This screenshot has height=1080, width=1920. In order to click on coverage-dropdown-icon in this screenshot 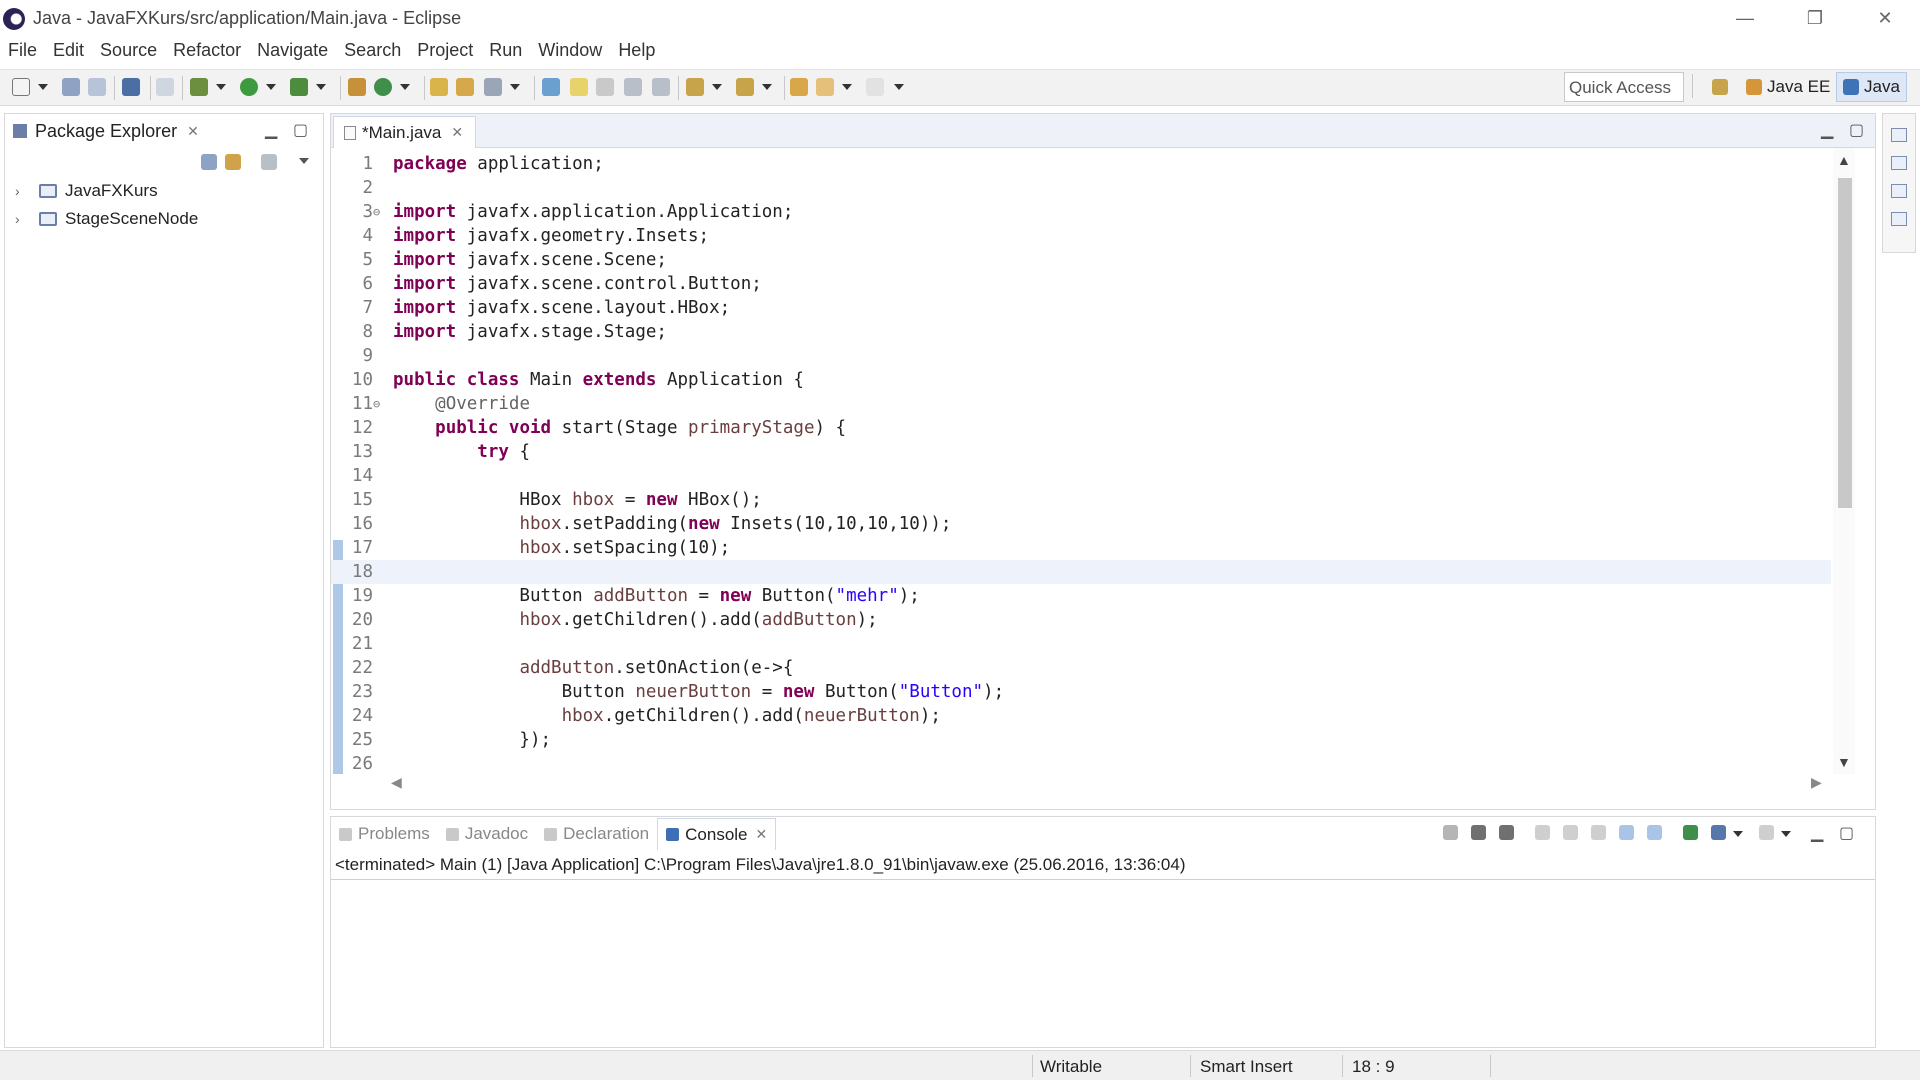, I will do `click(321, 87)`.